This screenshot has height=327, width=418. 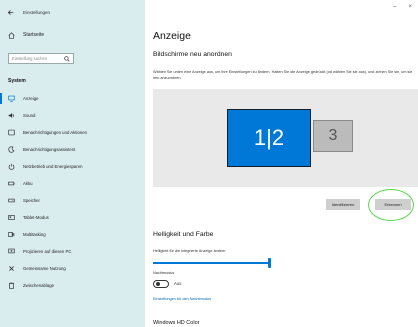 I want to click on toggle-knob, so click(x=158, y=284).